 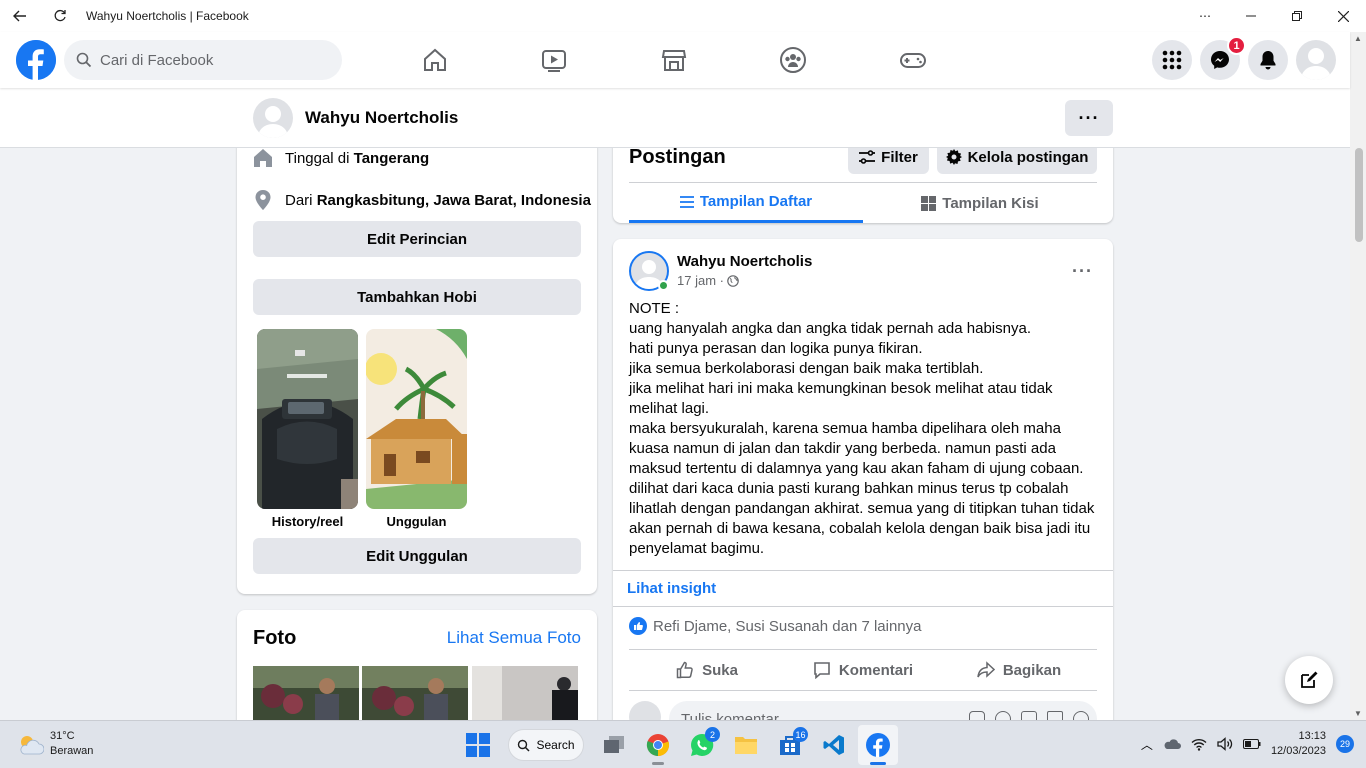 I want to click on facebook-f-icon, so click(x=36, y=60).